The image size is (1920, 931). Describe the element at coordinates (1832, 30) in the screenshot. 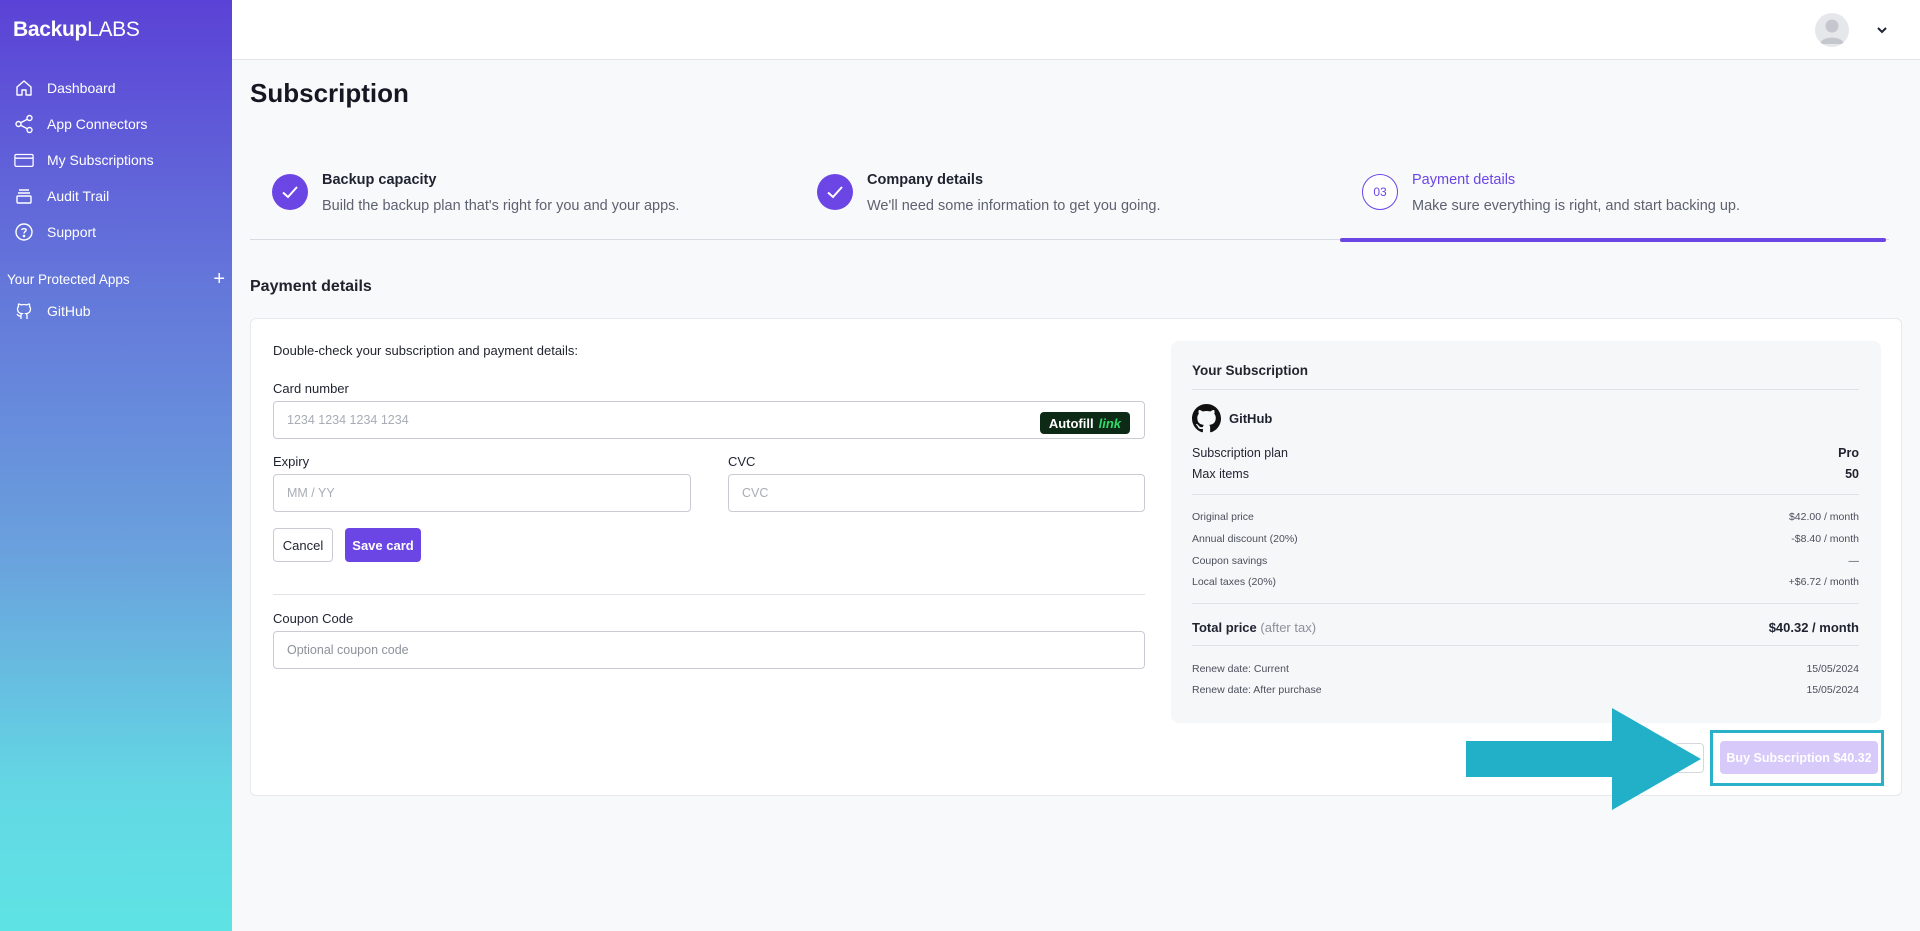

I see `avatar` at that location.